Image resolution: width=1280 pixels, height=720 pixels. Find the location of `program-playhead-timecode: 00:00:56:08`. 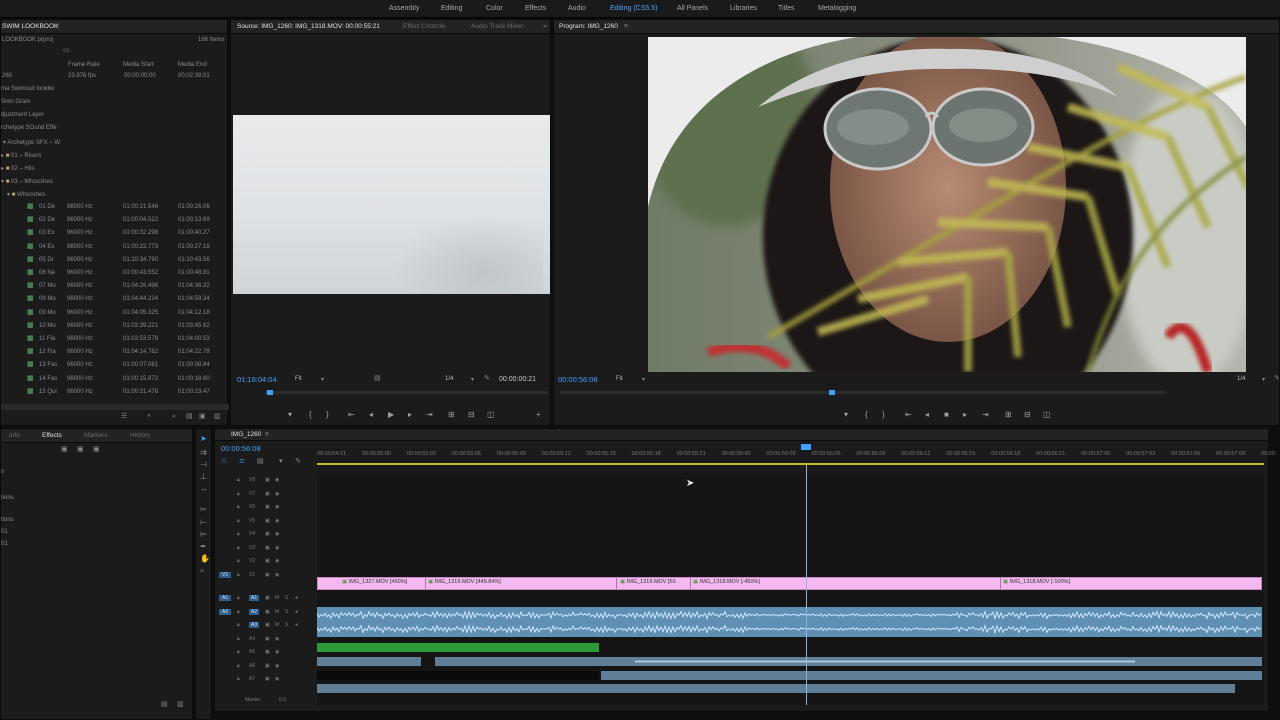

program-playhead-timecode: 00:00:56:08 is located at coordinates (578, 379).